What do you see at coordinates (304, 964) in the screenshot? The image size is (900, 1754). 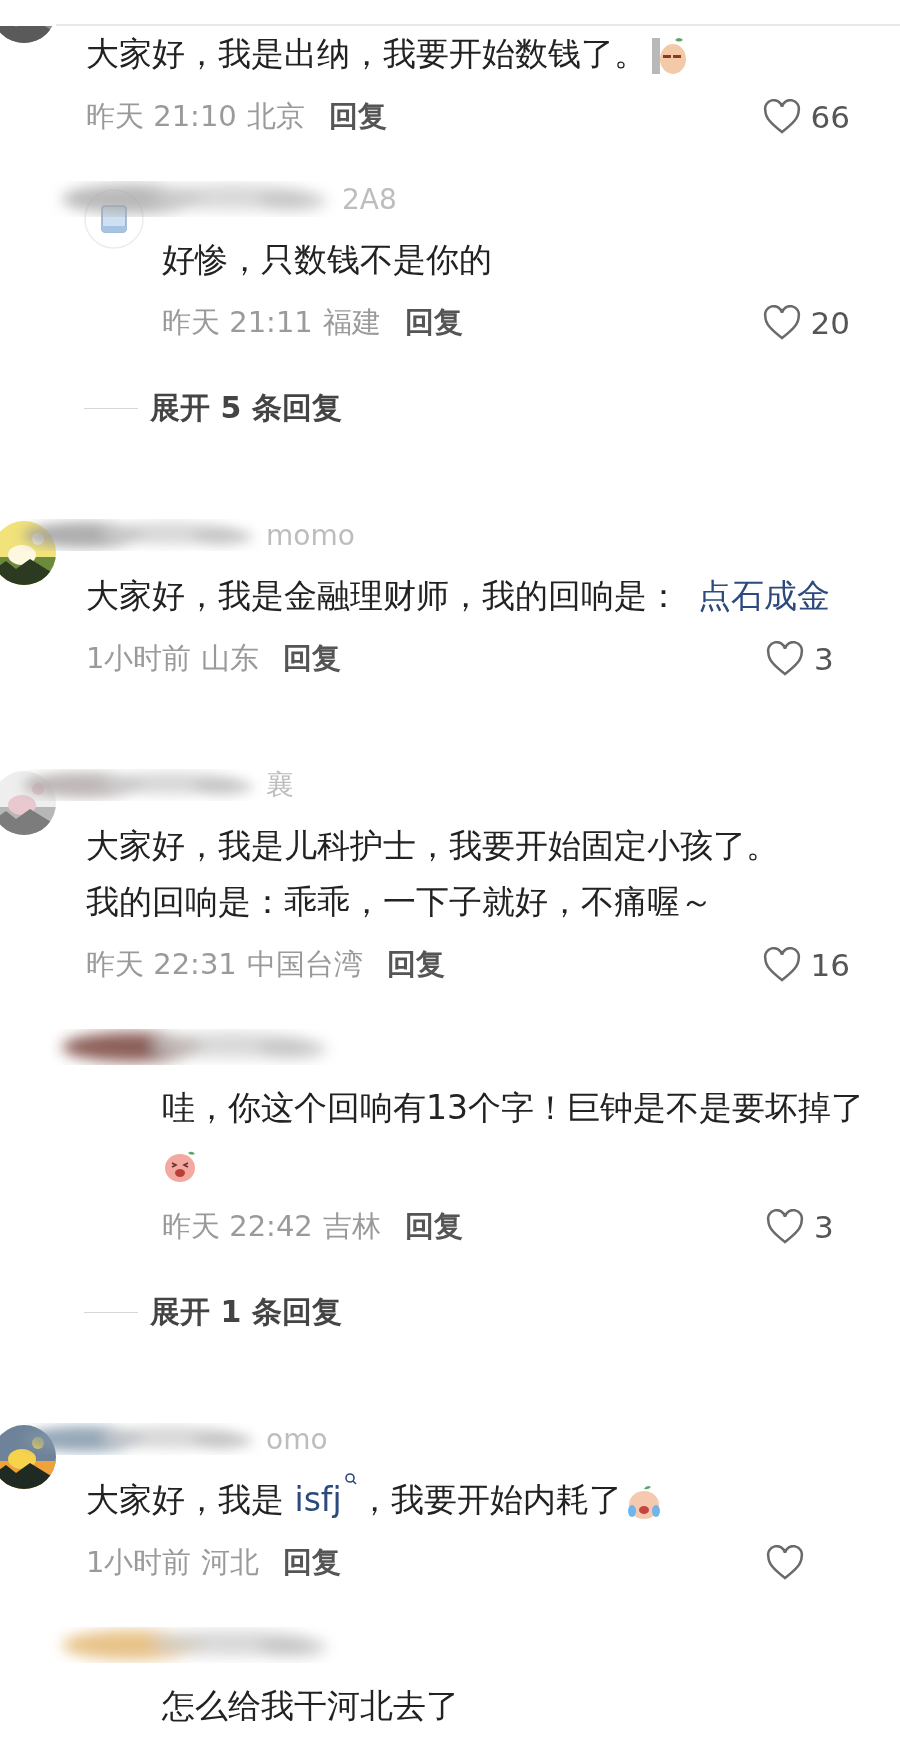 I see `comment-location: 中国台湾` at bounding box center [304, 964].